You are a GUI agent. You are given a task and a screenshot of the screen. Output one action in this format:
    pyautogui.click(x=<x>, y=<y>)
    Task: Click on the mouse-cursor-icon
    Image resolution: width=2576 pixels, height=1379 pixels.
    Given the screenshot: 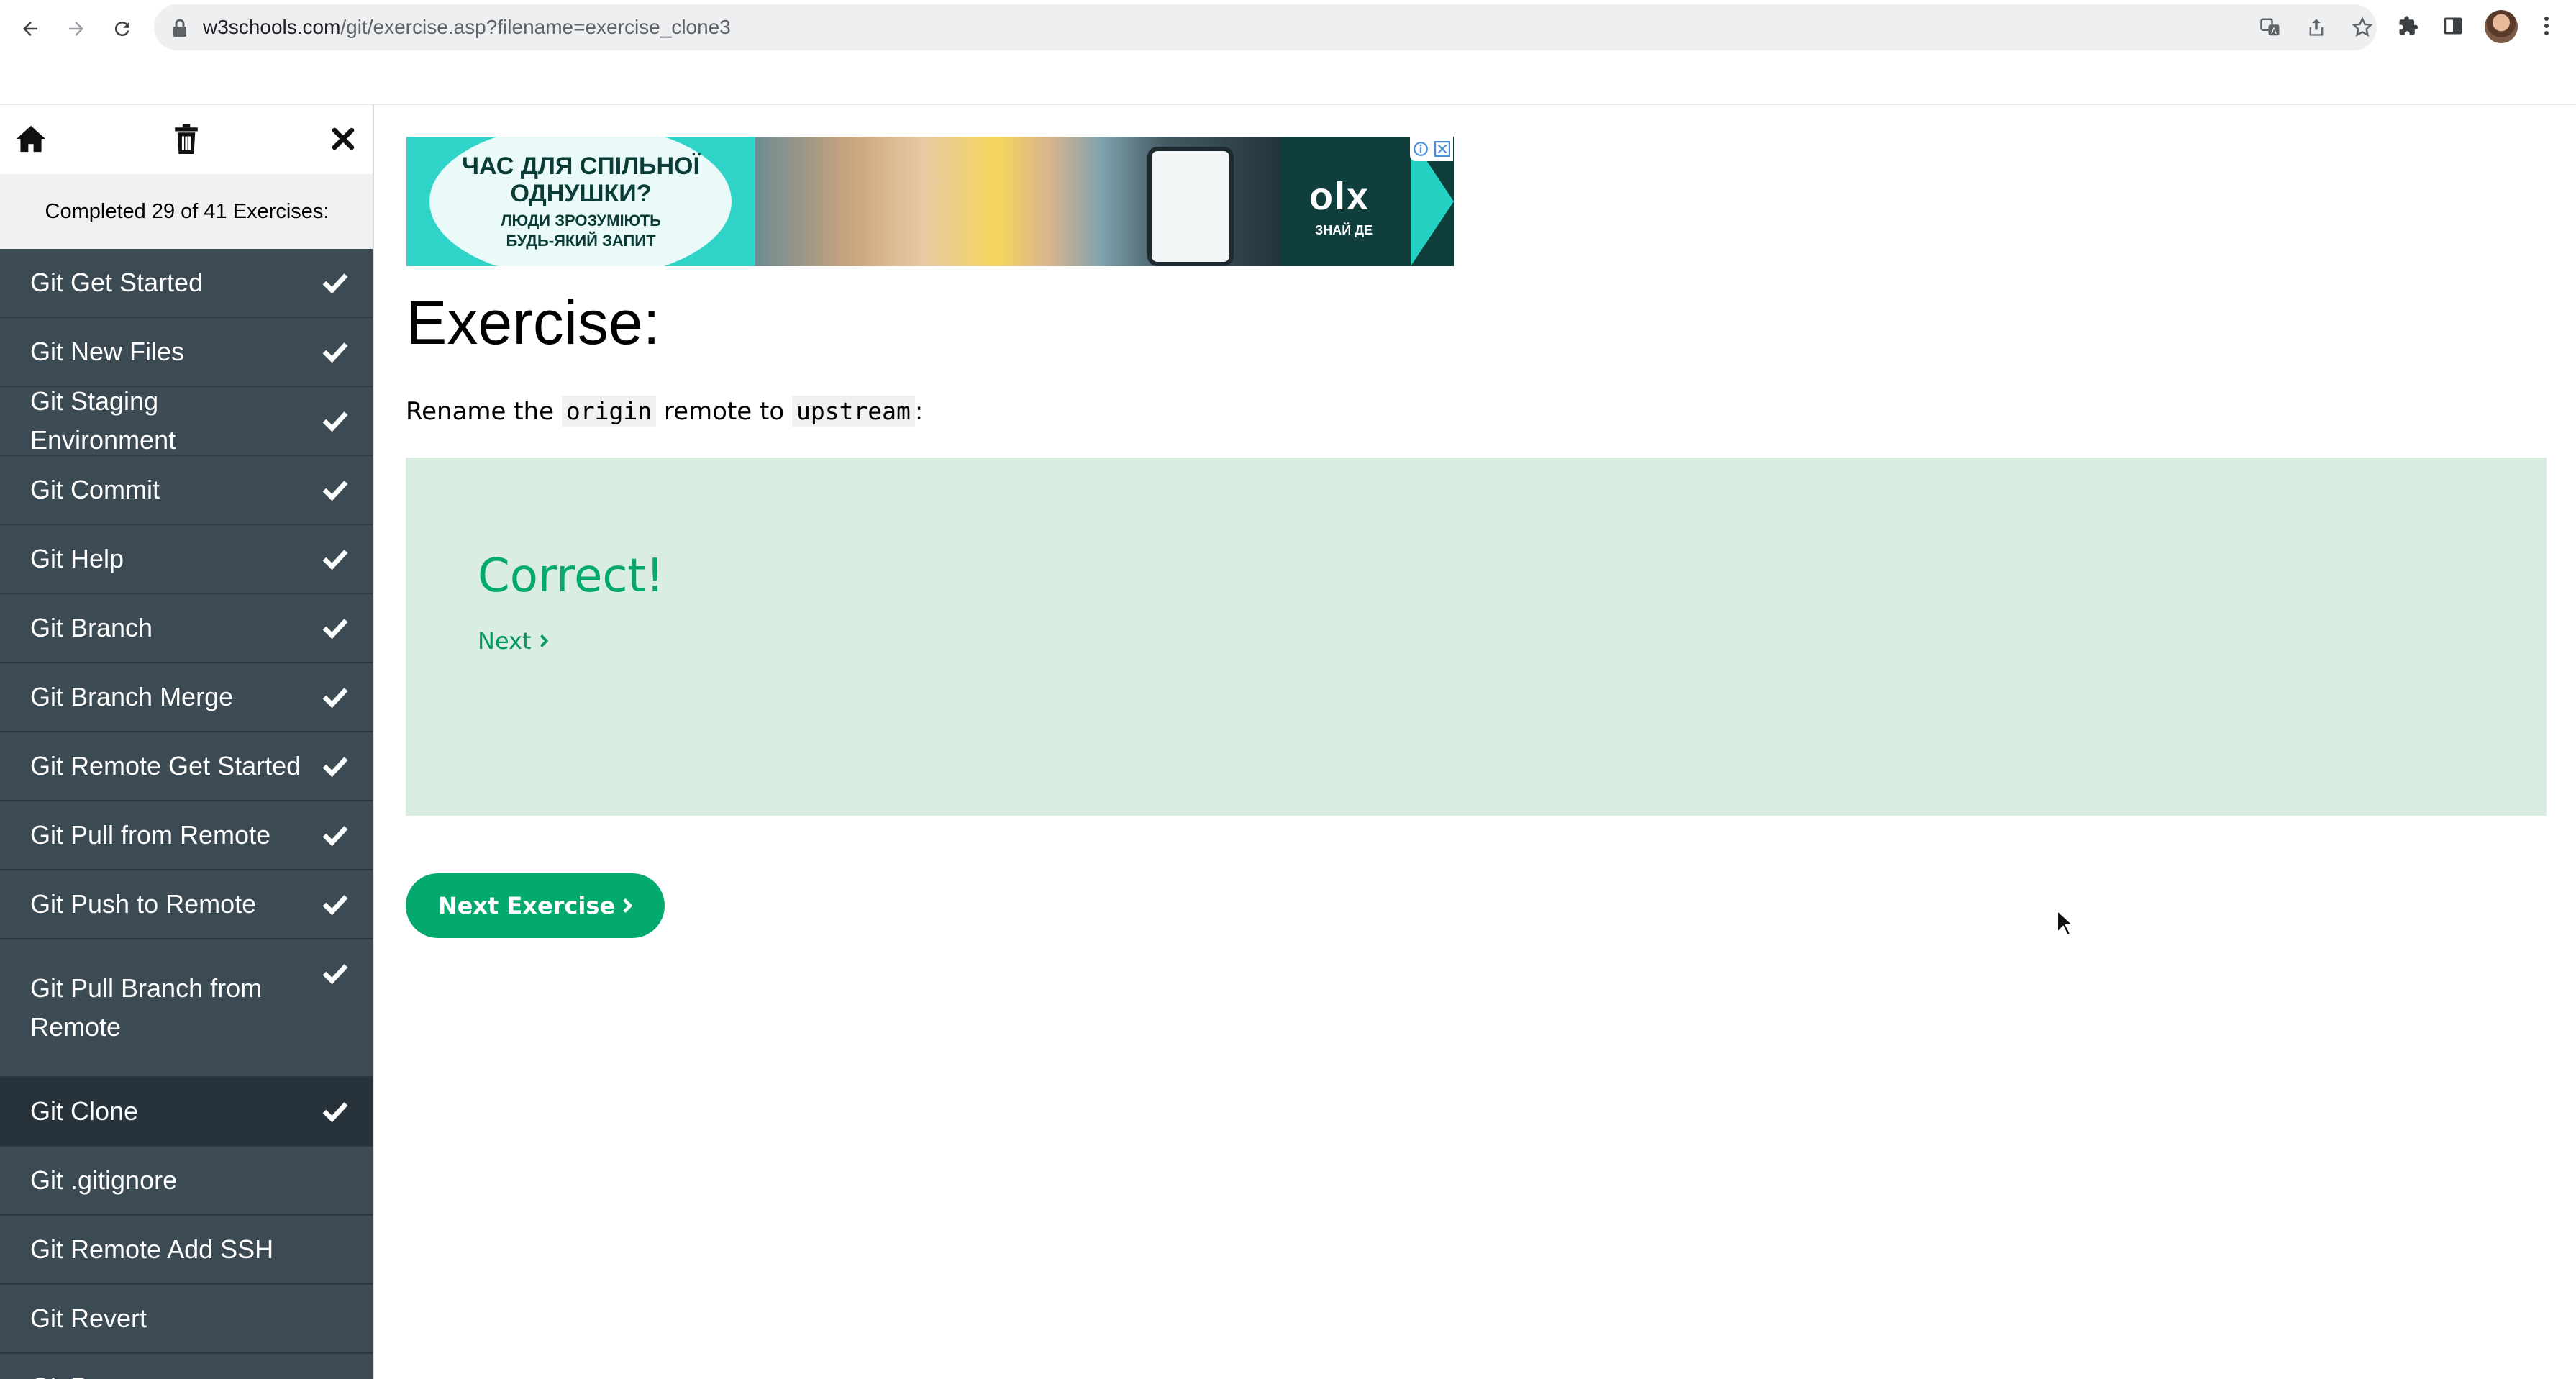 What is the action you would take?
    pyautogui.click(x=2066, y=923)
    